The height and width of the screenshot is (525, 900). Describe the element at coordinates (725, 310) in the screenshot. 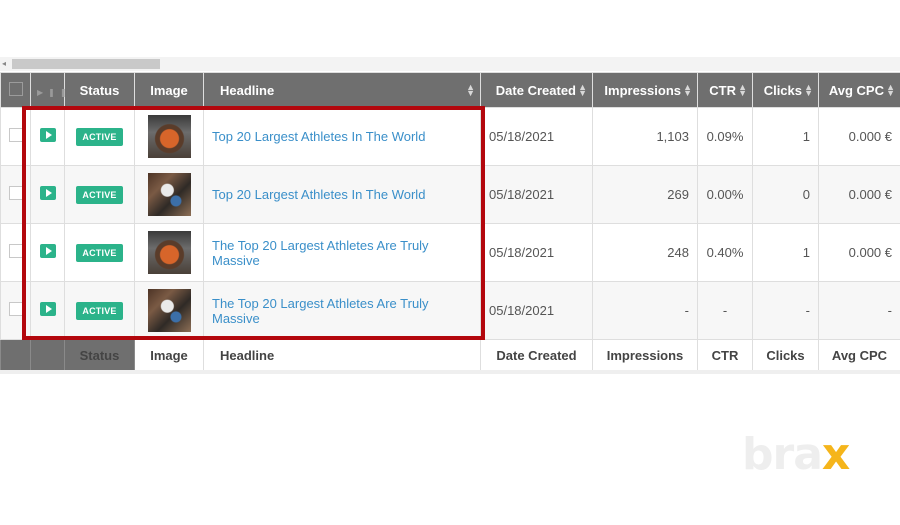

I see `ctr-cell: -` at that location.